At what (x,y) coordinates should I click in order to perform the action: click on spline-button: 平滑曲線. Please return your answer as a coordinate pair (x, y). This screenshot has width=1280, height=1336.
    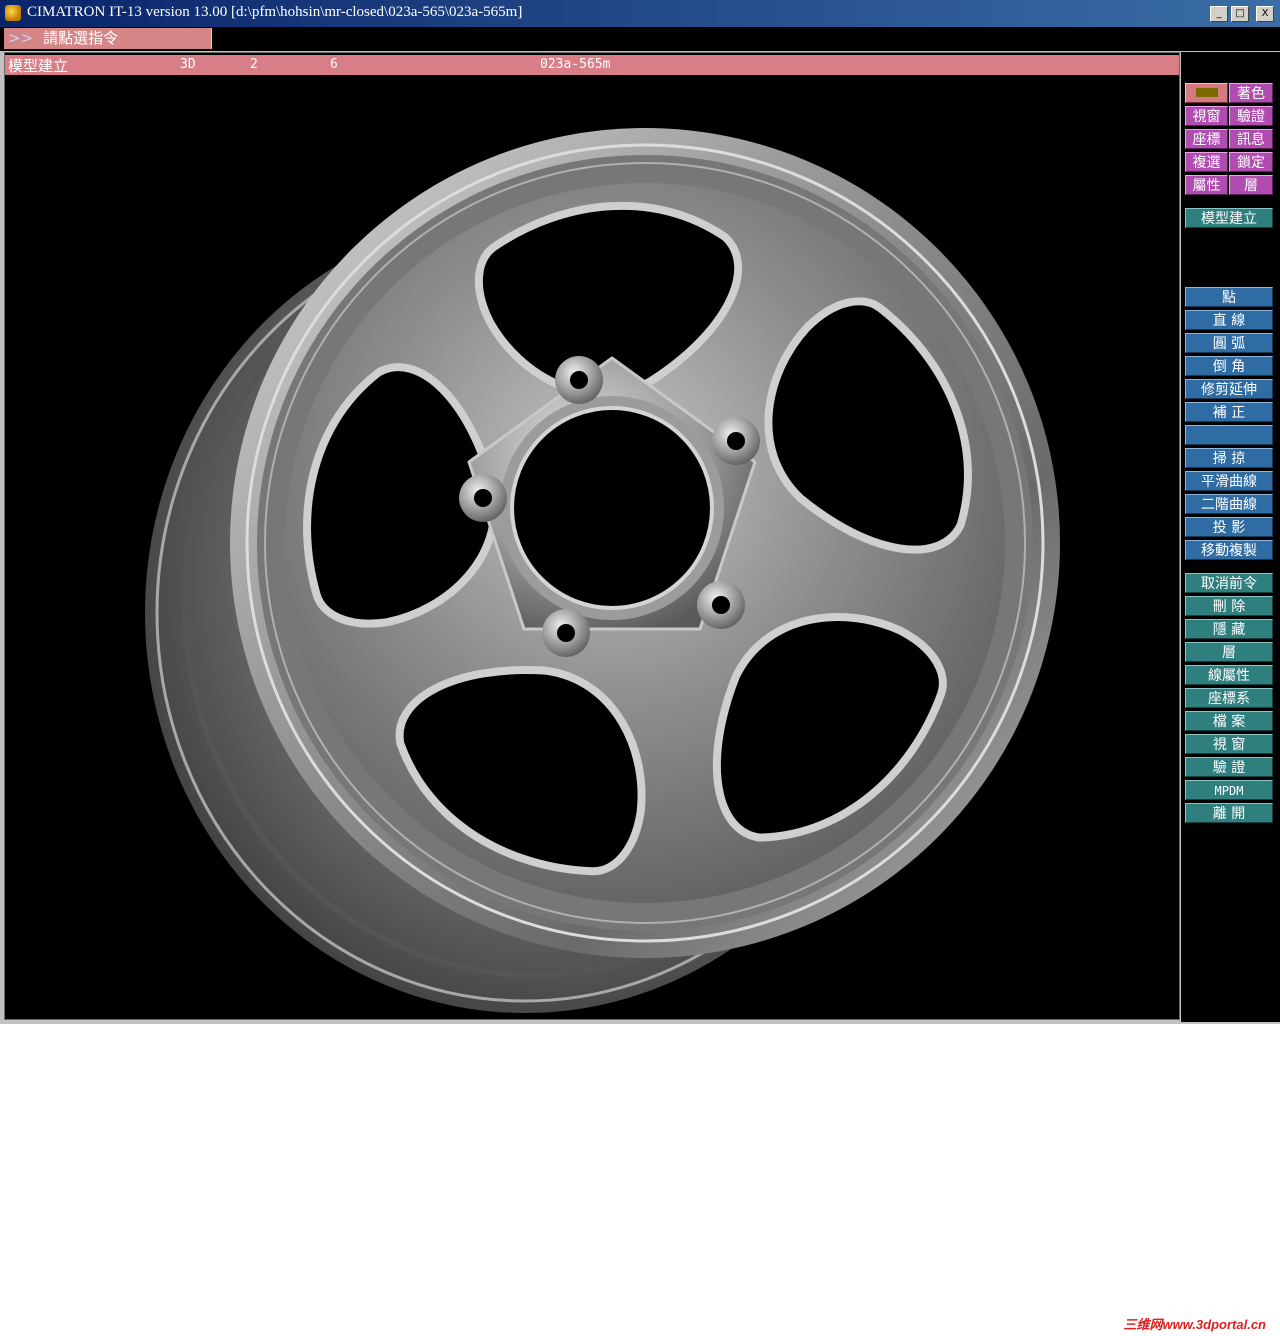
    Looking at the image, I should click on (1229, 481).